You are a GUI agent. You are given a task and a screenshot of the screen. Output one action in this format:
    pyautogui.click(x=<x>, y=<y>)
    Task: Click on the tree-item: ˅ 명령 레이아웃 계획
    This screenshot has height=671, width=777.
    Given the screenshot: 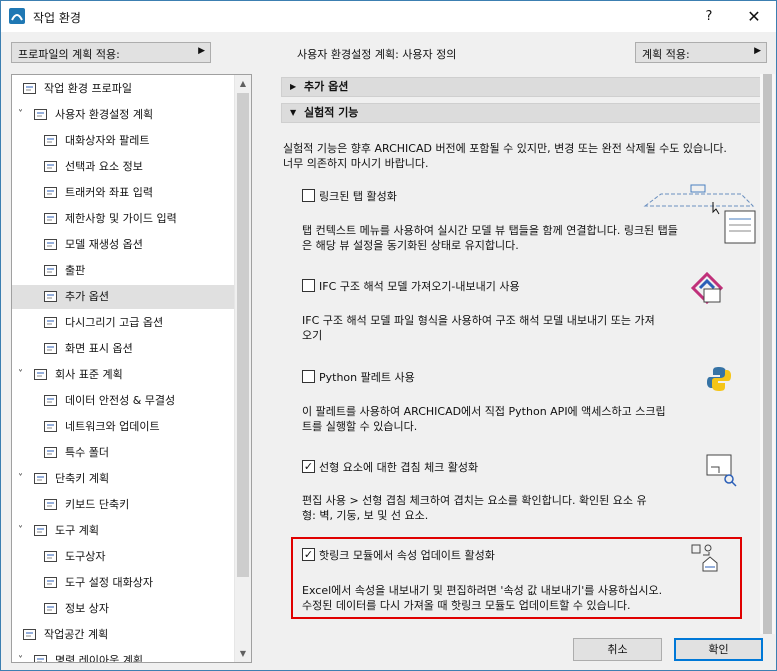 What is the action you would take?
    pyautogui.click(x=123, y=656)
    